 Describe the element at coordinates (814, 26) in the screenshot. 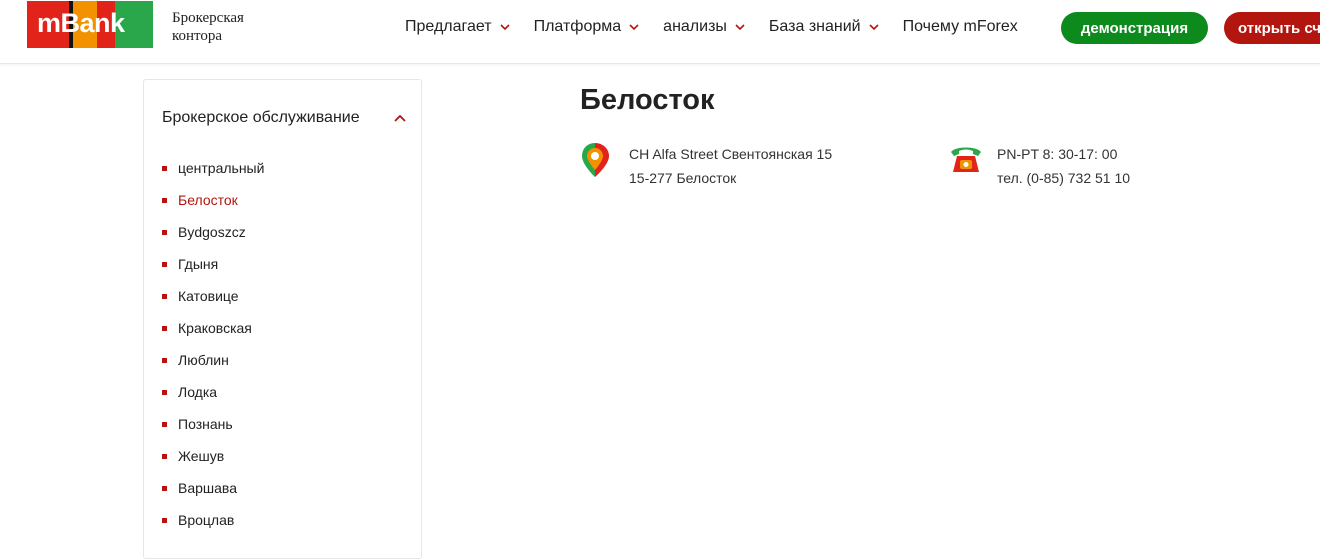

I see `nav-label: База знаний` at that location.